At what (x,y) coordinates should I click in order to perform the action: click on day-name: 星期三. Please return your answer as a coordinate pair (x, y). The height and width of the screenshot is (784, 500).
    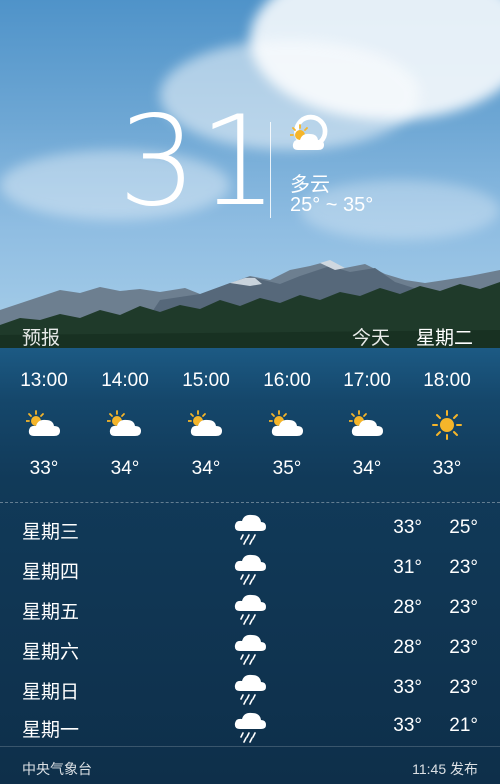
    Looking at the image, I should click on (51, 532).